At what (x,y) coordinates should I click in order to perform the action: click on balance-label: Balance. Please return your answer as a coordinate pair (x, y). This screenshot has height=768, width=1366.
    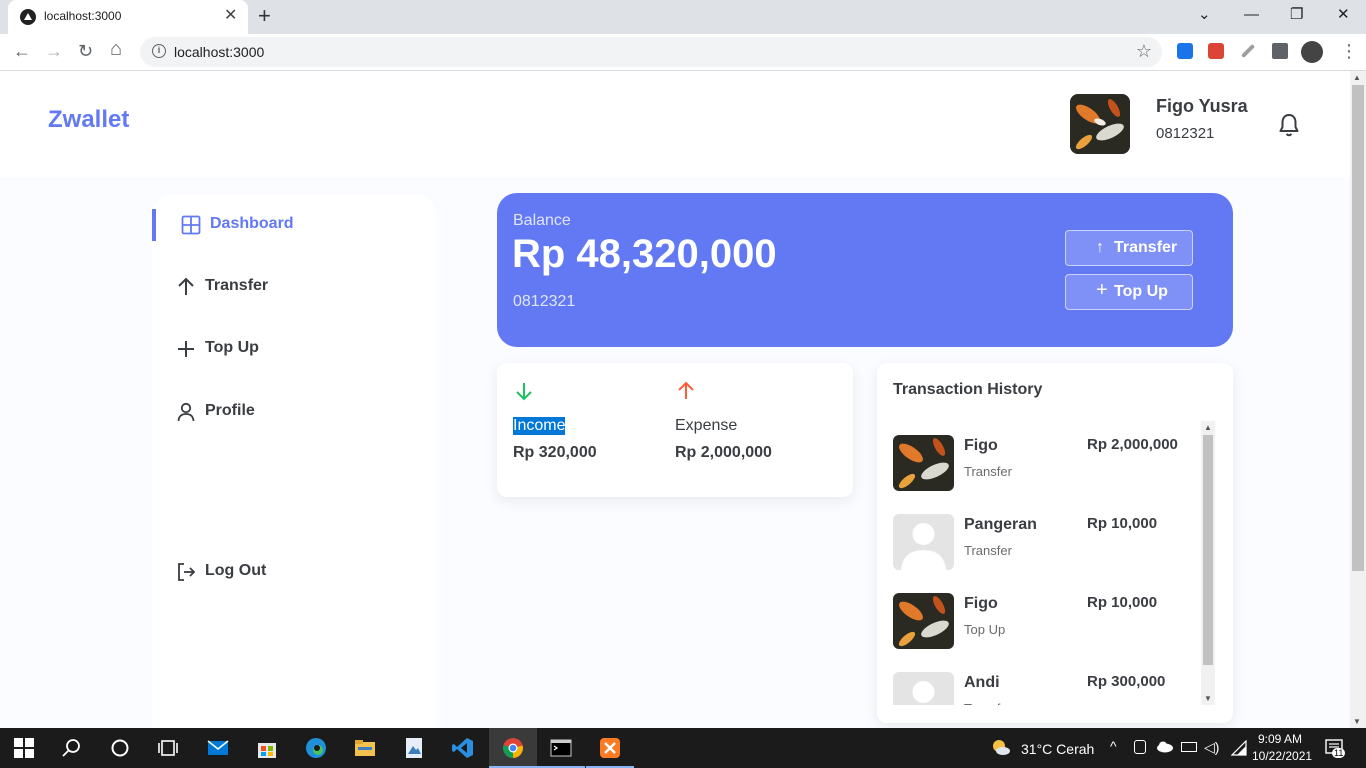
    Looking at the image, I should click on (542, 220).